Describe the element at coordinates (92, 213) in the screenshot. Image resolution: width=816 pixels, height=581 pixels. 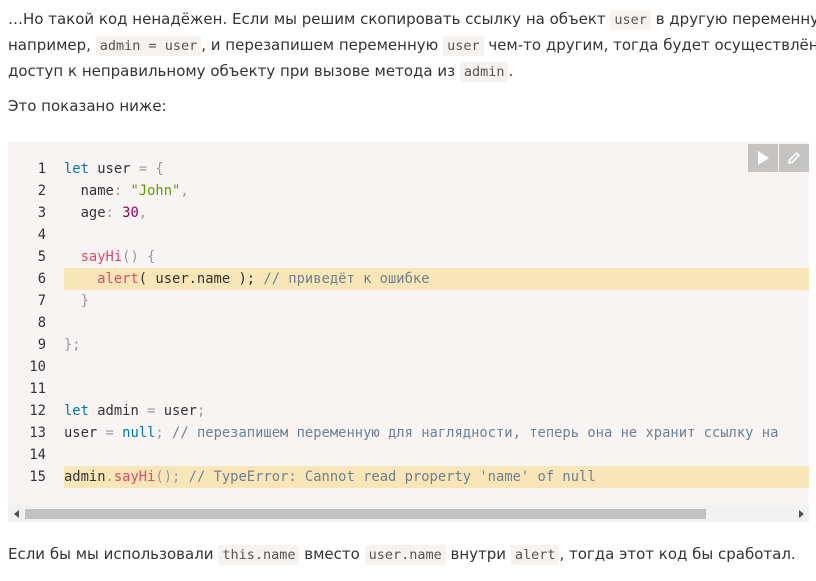
I see `code-line: 3 age: 30,` at that location.